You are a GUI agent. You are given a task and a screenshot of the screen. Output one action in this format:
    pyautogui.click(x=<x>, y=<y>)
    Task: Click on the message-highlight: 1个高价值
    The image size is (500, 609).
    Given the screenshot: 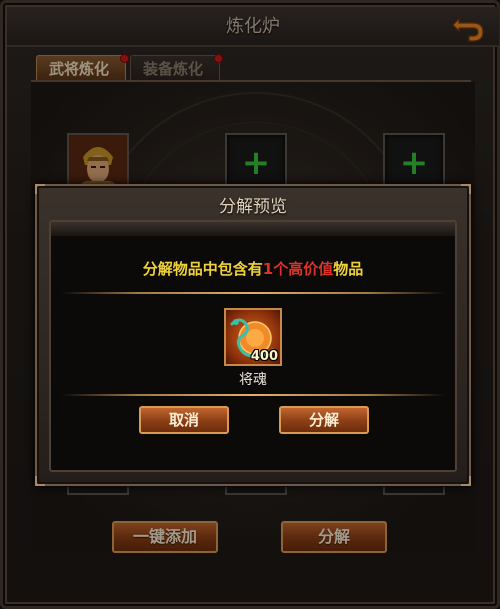 What is the action you would take?
    pyautogui.click(x=298, y=269)
    